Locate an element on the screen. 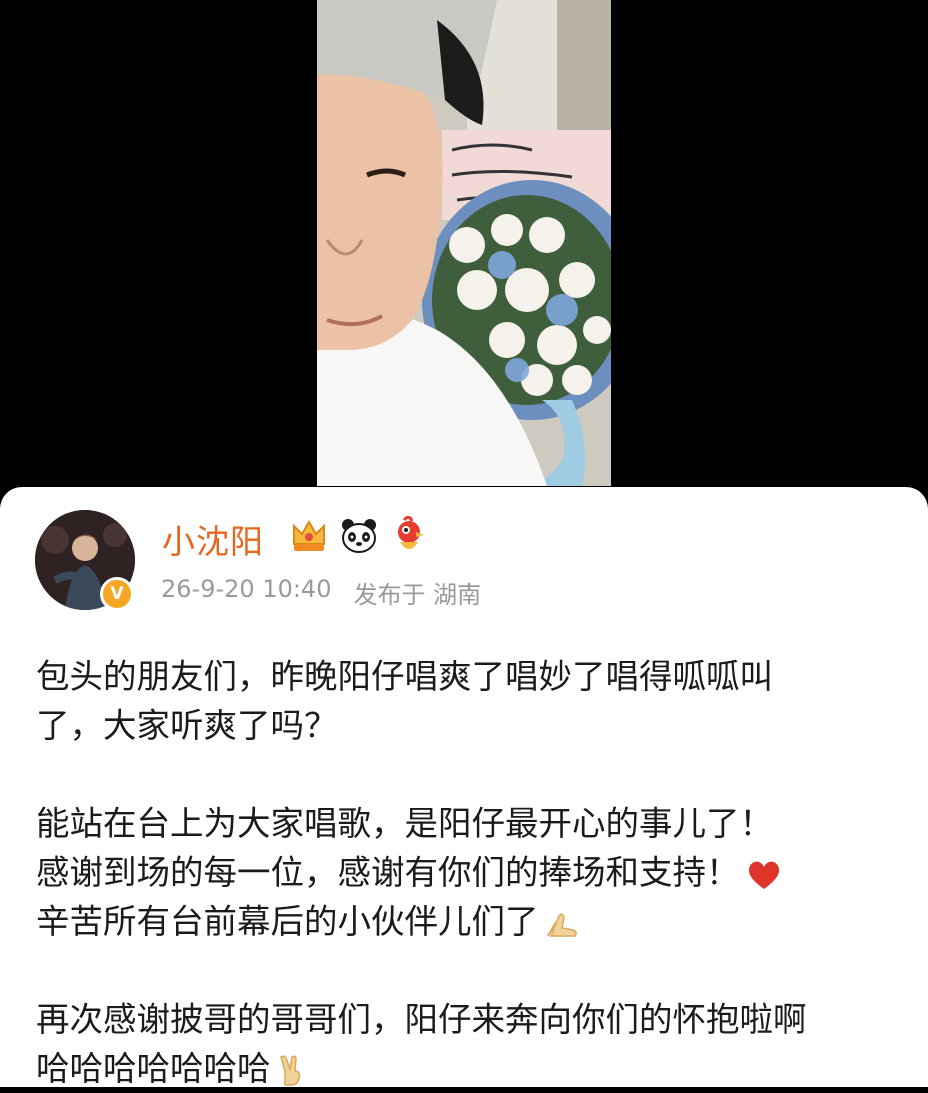  post-line-with-emoji: 感谢到场的每一位，感谢有你们的捧场和支持！ is located at coordinates (471, 872).